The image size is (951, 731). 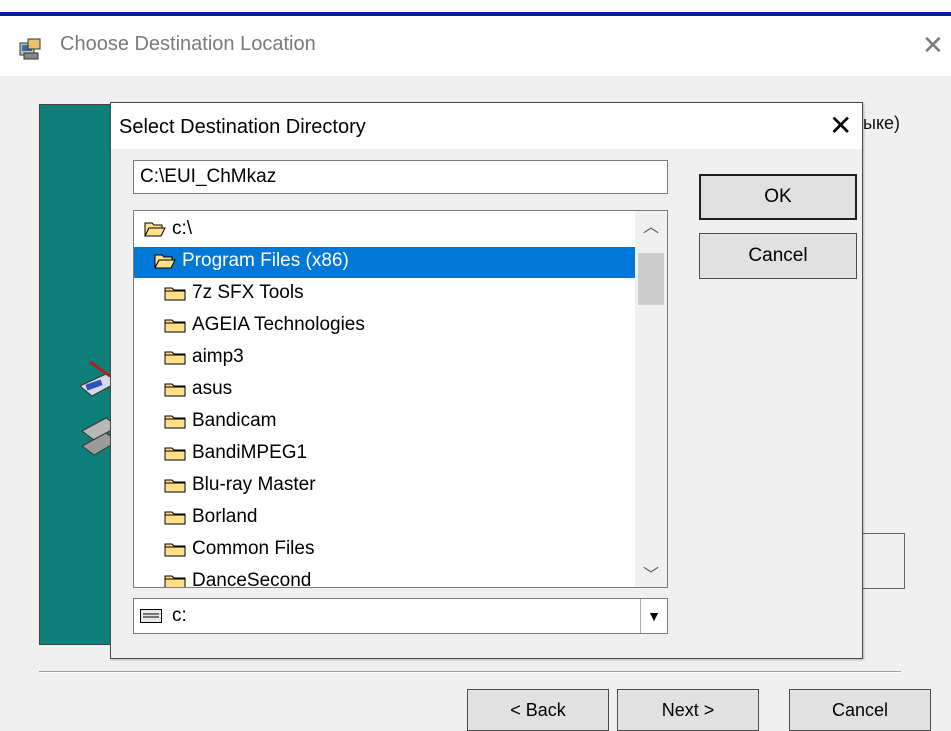 I want to click on back-button: < Back, so click(x=538, y=710).